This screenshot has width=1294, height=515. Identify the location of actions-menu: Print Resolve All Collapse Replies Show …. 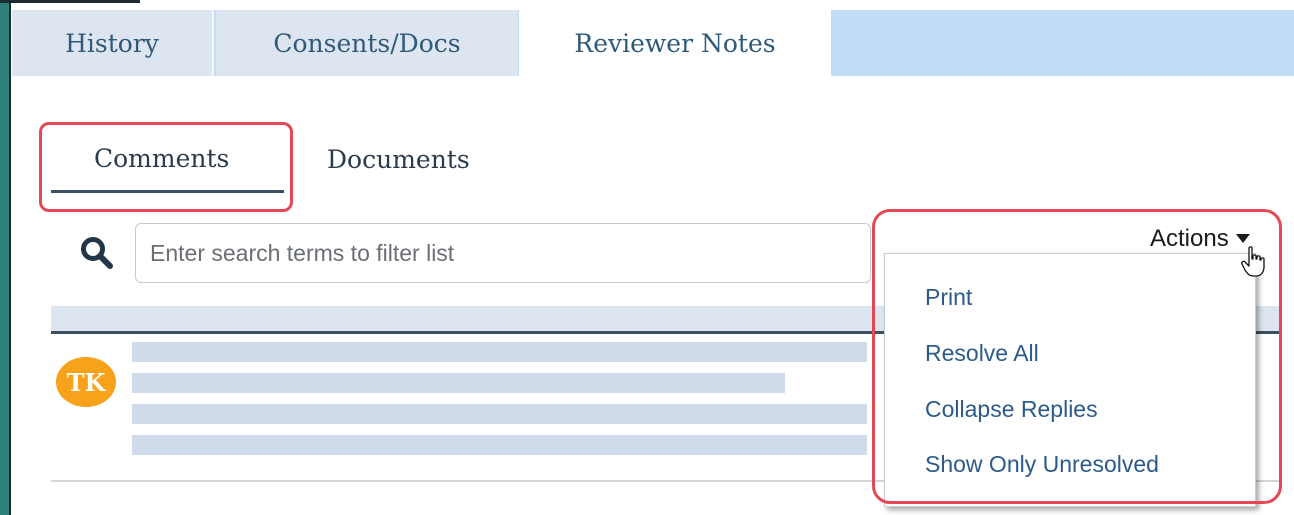
(1070, 380).